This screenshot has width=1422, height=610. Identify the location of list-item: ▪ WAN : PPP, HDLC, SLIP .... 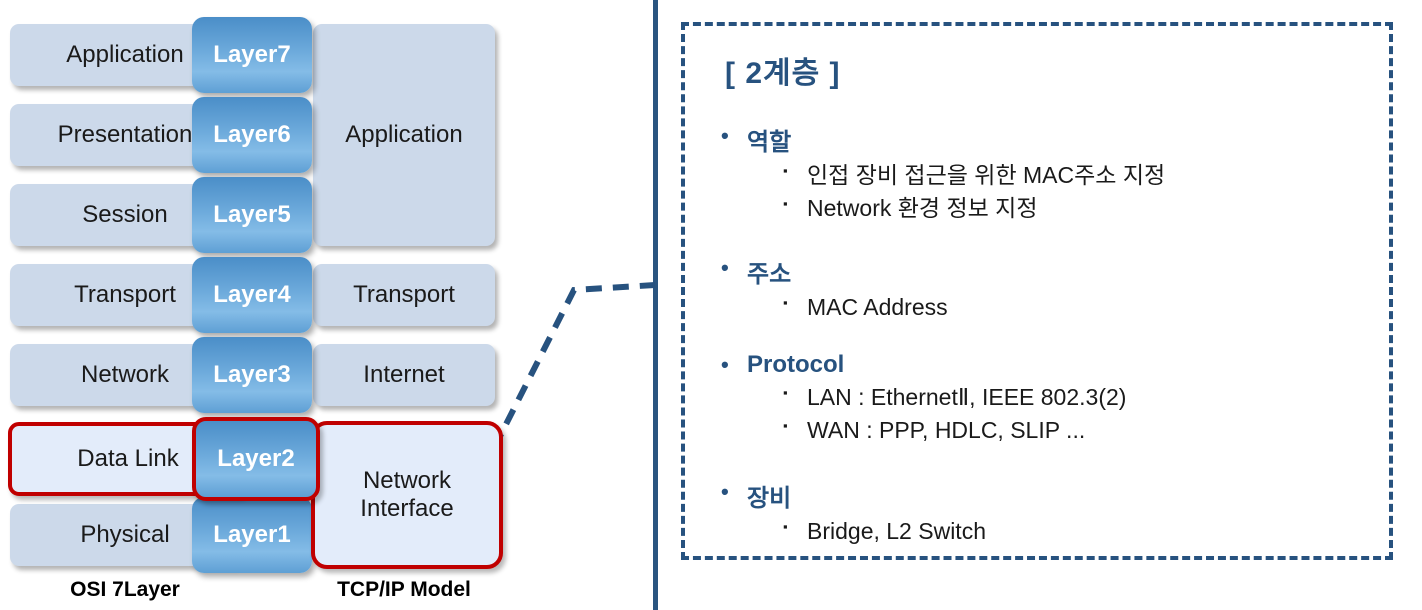
(1072, 430).